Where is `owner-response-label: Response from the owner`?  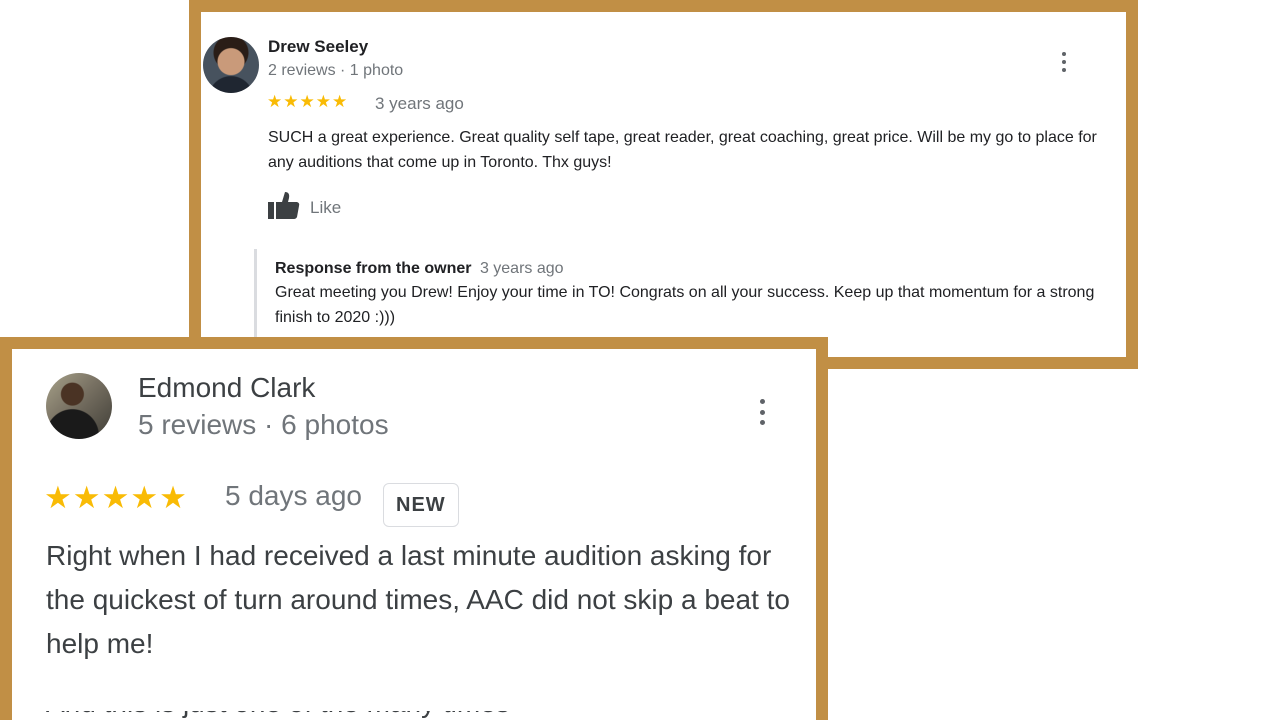 owner-response-label: Response from the owner is located at coordinates (373, 268).